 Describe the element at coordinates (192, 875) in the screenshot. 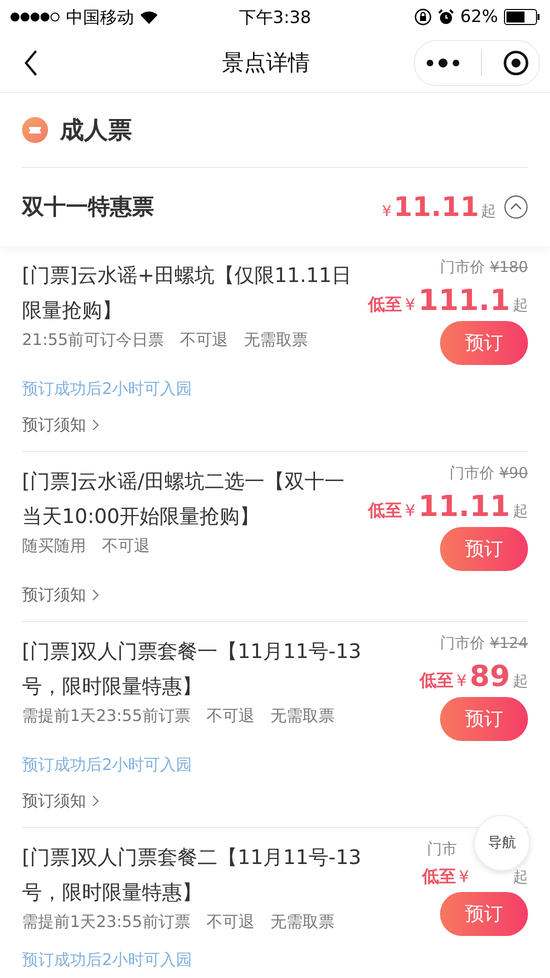

I see `ticket-title: [门票]双人门票套餐二【11月11号-13号，限时限量特惠】` at that location.